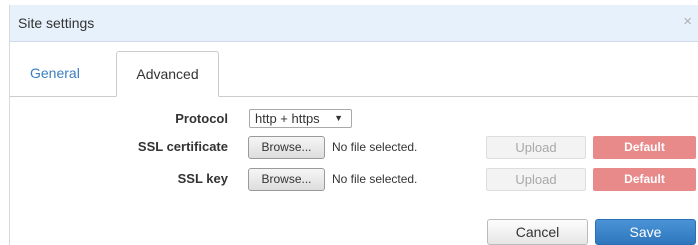 Image resolution: width=698 pixels, height=245 pixels. What do you see at coordinates (536, 179) in the screenshot?
I see `ssl-key-upload-button: Upload` at bounding box center [536, 179].